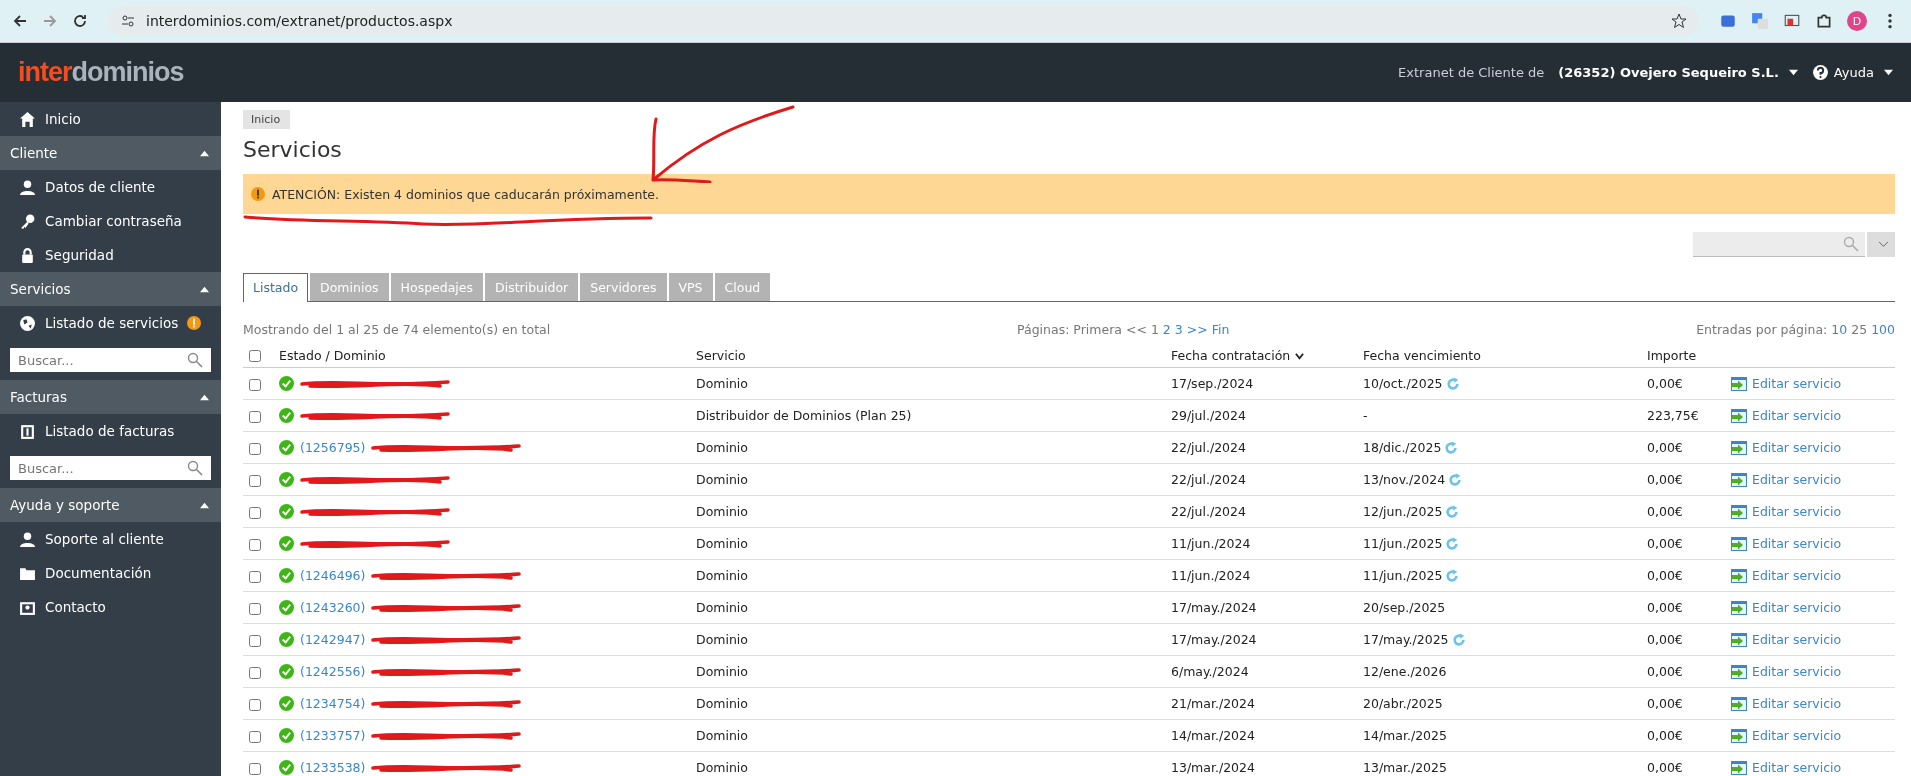 This screenshot has width=1911, height=776. I want to click on column-header: Estado / Dominio, so click(332, 355).